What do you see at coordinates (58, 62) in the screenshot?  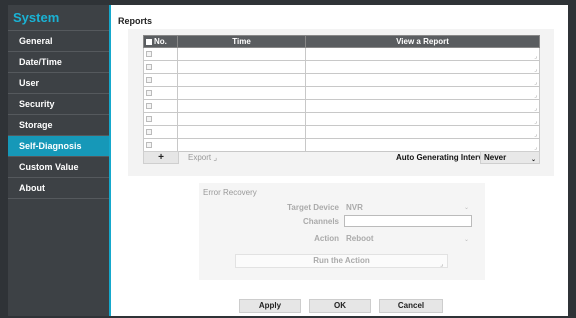 I see `sidebar-item-date-time: Date/Time` at bounding box center [58, 62].